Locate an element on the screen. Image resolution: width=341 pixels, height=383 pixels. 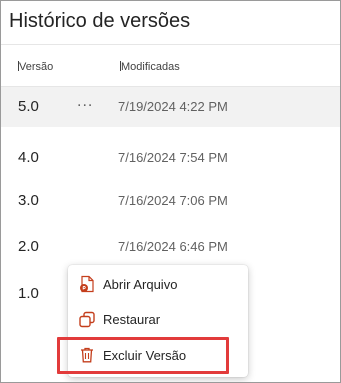
version-row: 4.0 7/16/2024 7:54 PM is located at coordinates (170, 158).